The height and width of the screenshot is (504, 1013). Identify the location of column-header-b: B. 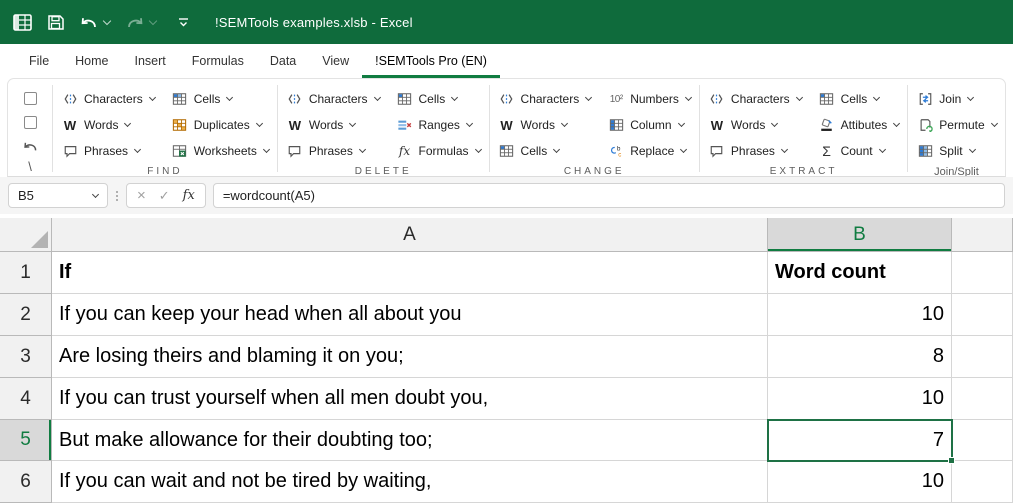
(860, 235).